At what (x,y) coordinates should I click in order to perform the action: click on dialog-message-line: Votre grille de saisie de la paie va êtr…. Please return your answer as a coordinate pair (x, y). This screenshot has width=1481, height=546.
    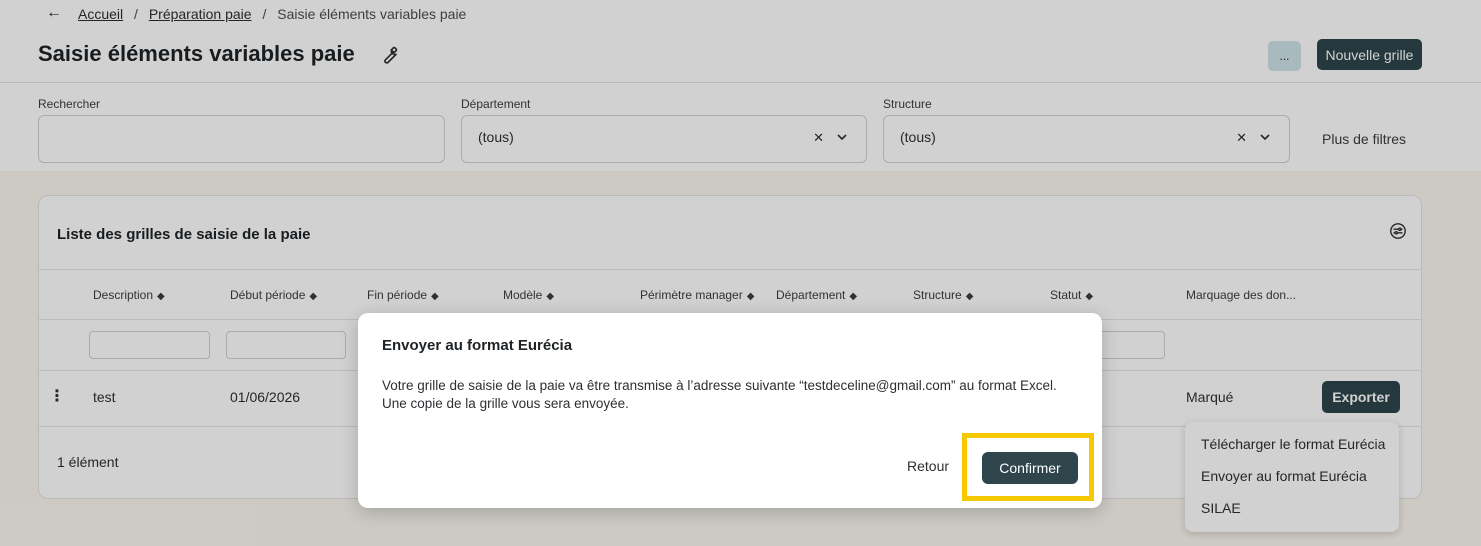
    Looking at the image, I should click on (719, 385).